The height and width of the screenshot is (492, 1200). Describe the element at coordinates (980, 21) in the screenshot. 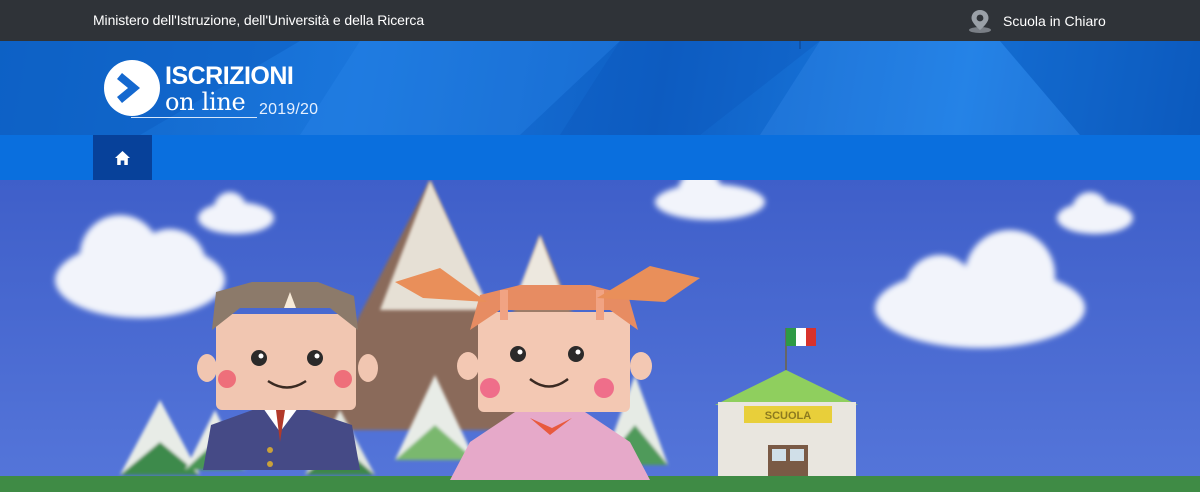

I see `map-pin-icon` at that location.